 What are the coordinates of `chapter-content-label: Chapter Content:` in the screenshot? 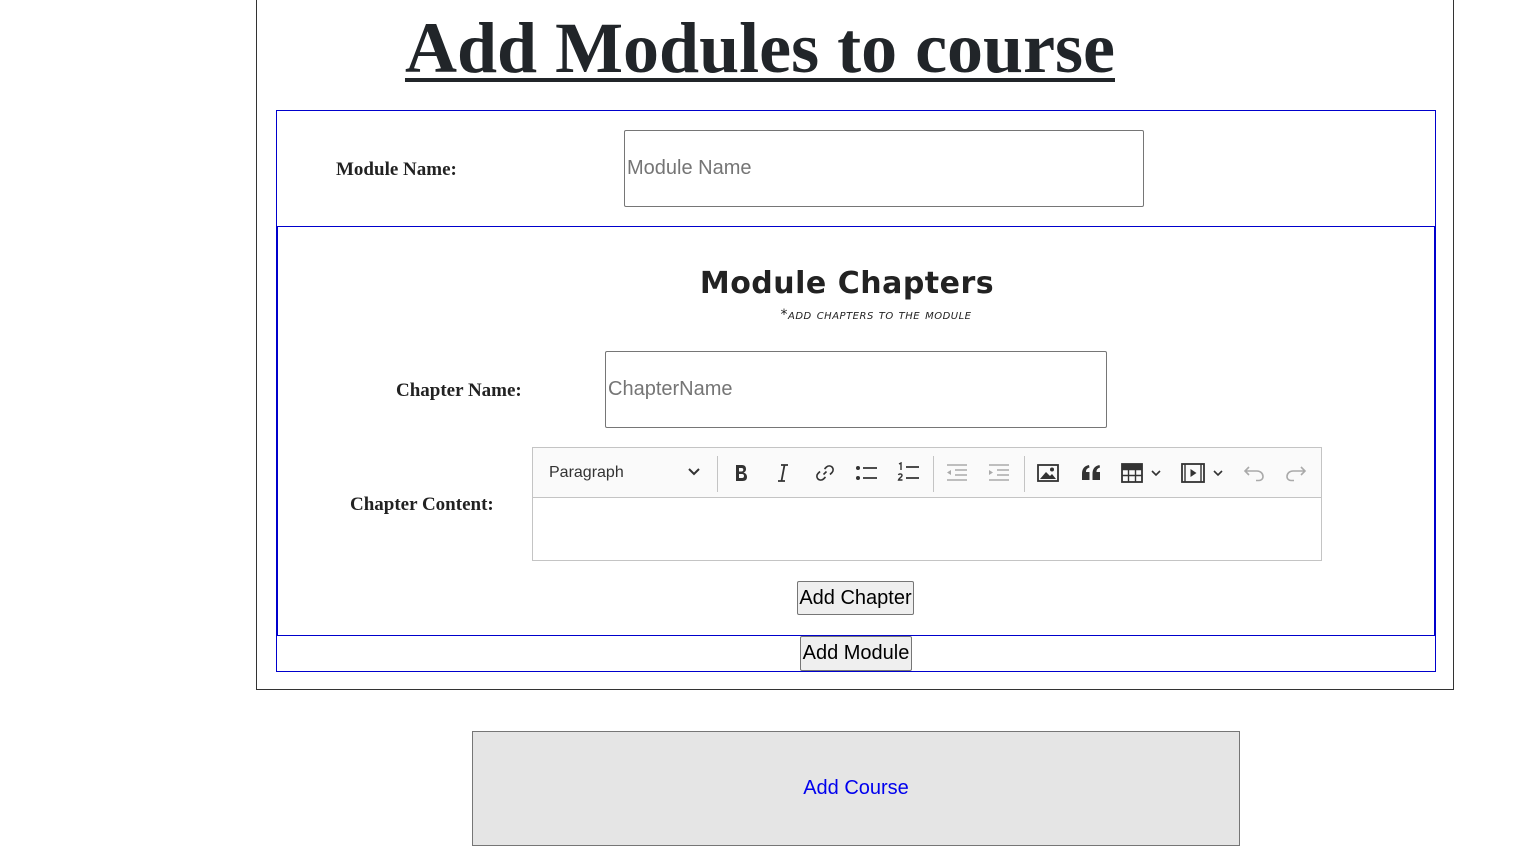 It's located at (422, 504).